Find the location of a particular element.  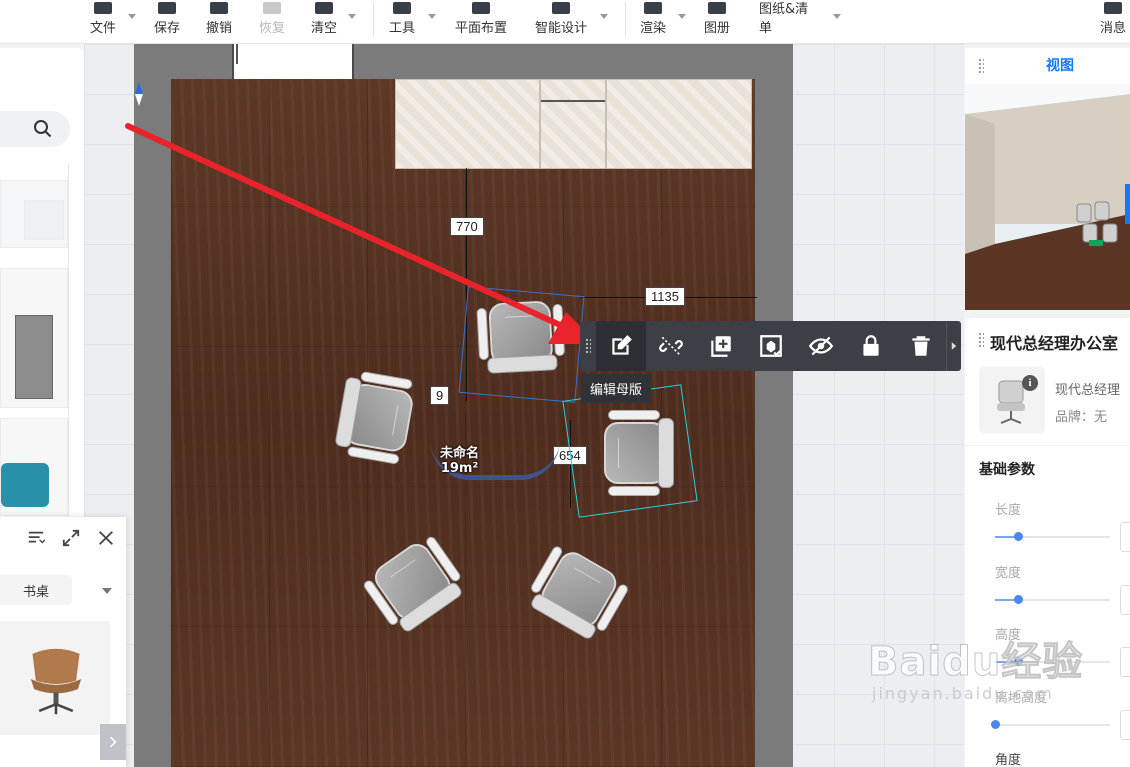

lock-icon is located at coordinates (871, 345).